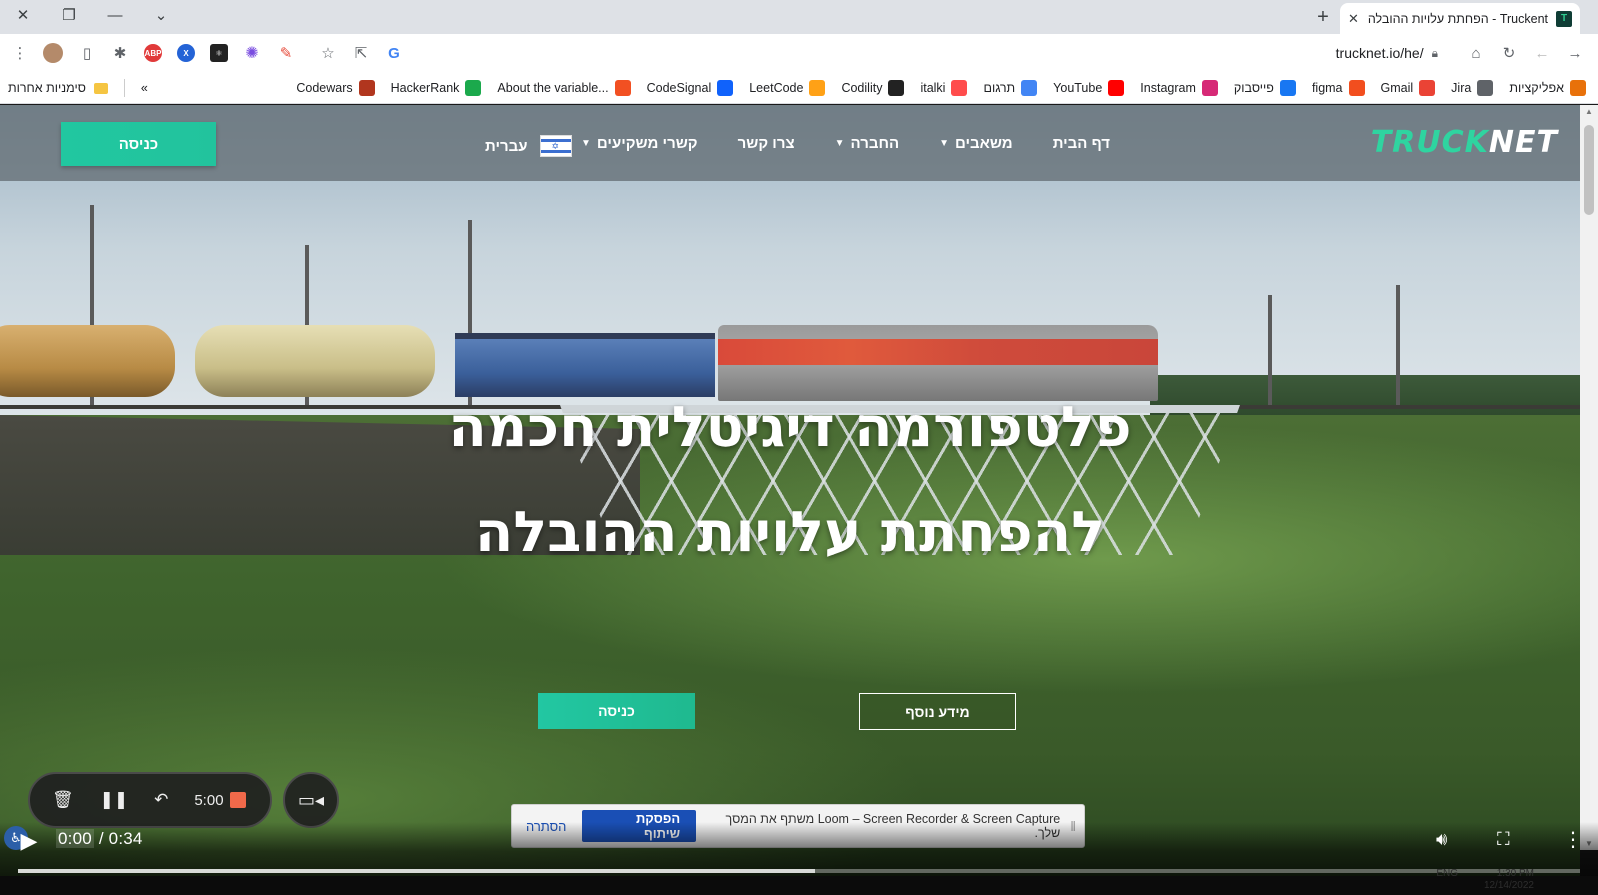  Describe the element at coordinates (186, 53) in the screenshot. I see `extension-x-icon: X` at that location.